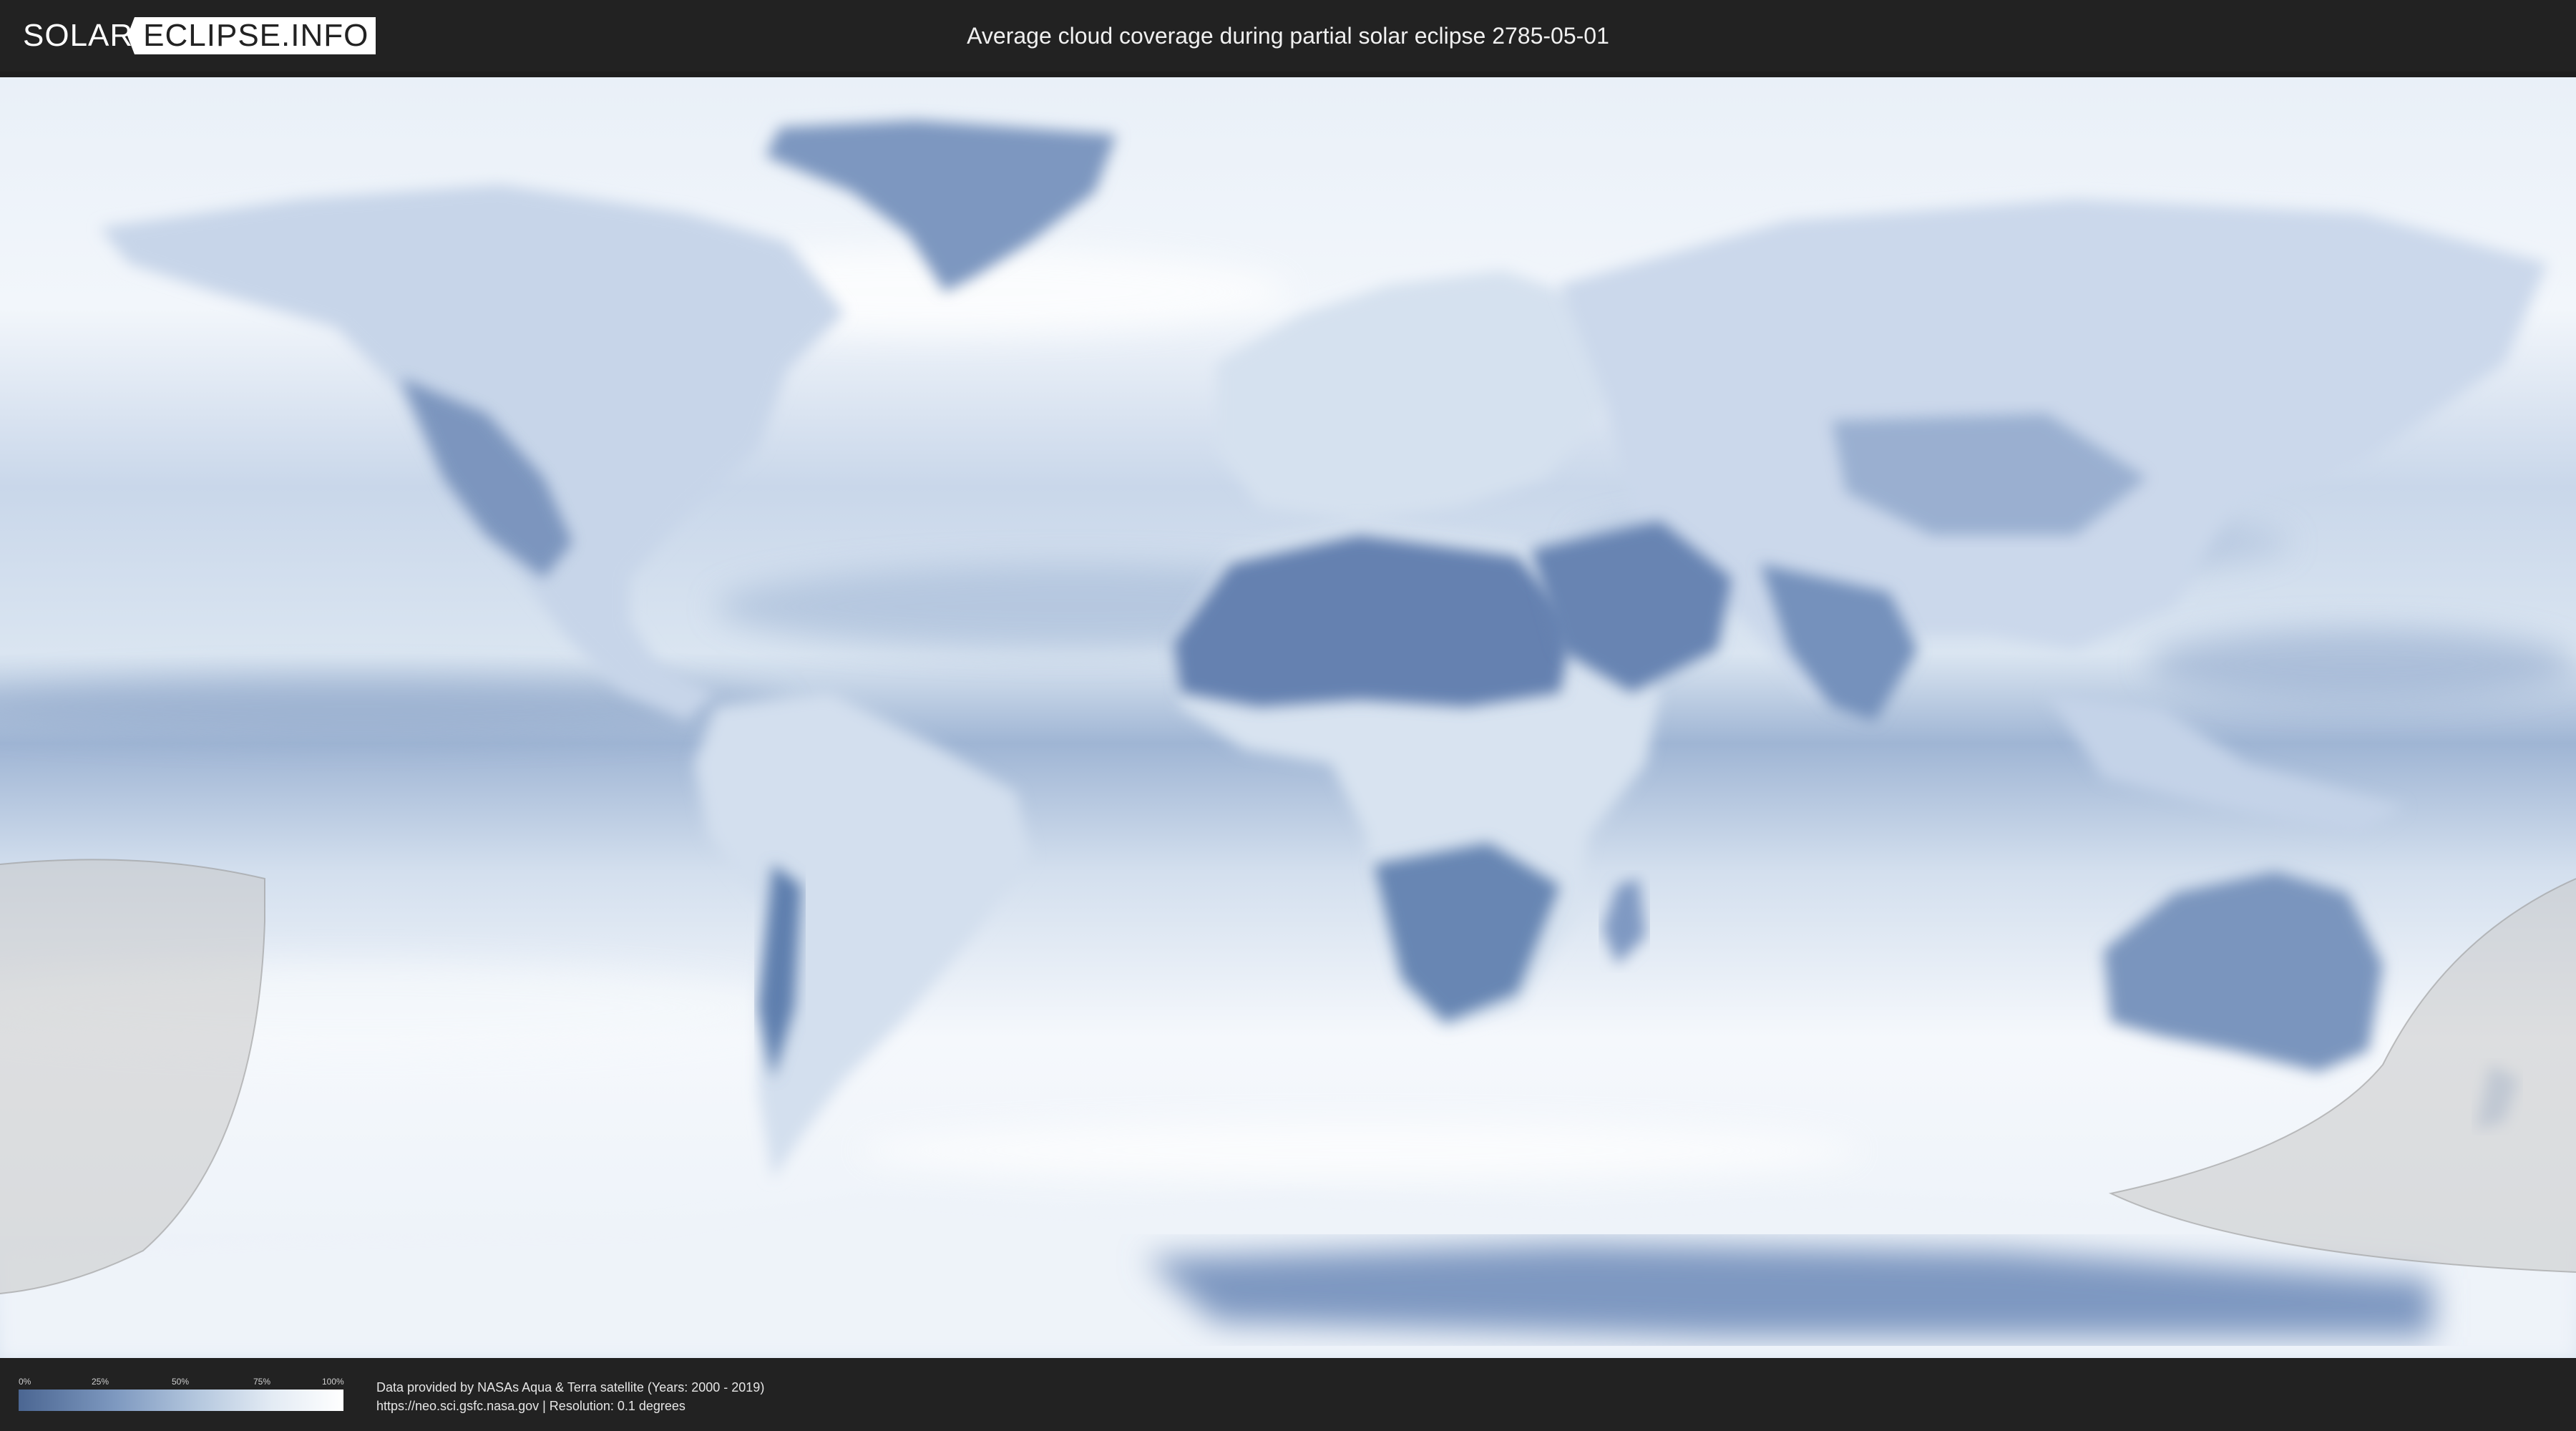  I want to click on legend-tick-0: 0%, so click(25, 1382).